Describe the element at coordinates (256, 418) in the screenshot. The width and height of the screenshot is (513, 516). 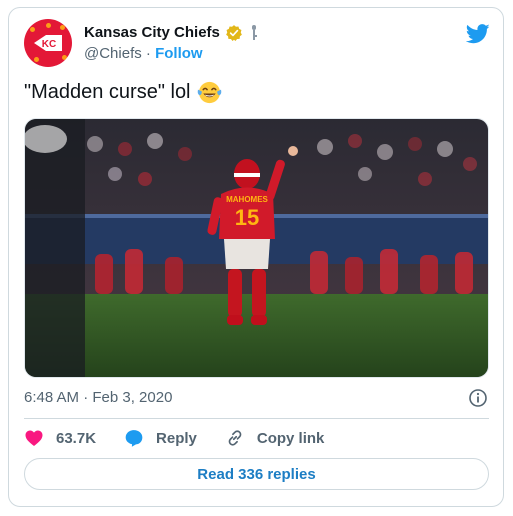
I see `divider` at that location.